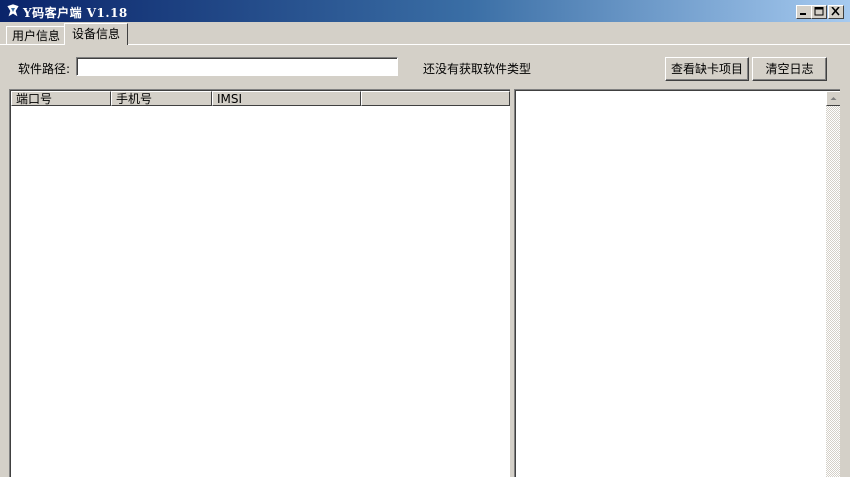 Image resolution: width=850 pixels, height=477 pixels. Describe the element at coordinates (13, 10) in the screenshot. I see `app-logo-icon` at that location.